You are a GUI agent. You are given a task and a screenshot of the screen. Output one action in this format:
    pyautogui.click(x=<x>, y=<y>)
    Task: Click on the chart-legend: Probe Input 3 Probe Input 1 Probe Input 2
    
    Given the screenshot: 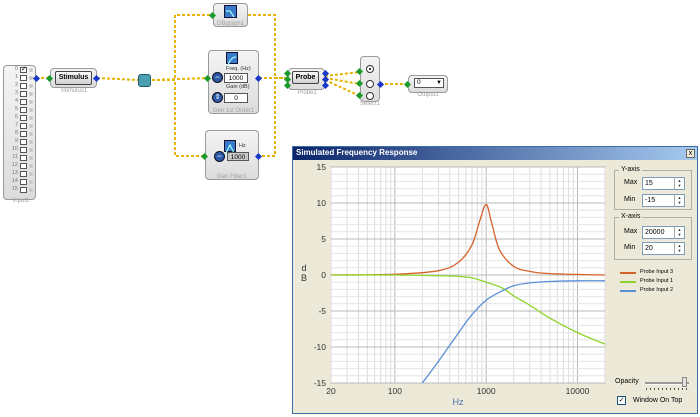 What is the action you would take?
    pyautogui.click(x=657, y=281)
    